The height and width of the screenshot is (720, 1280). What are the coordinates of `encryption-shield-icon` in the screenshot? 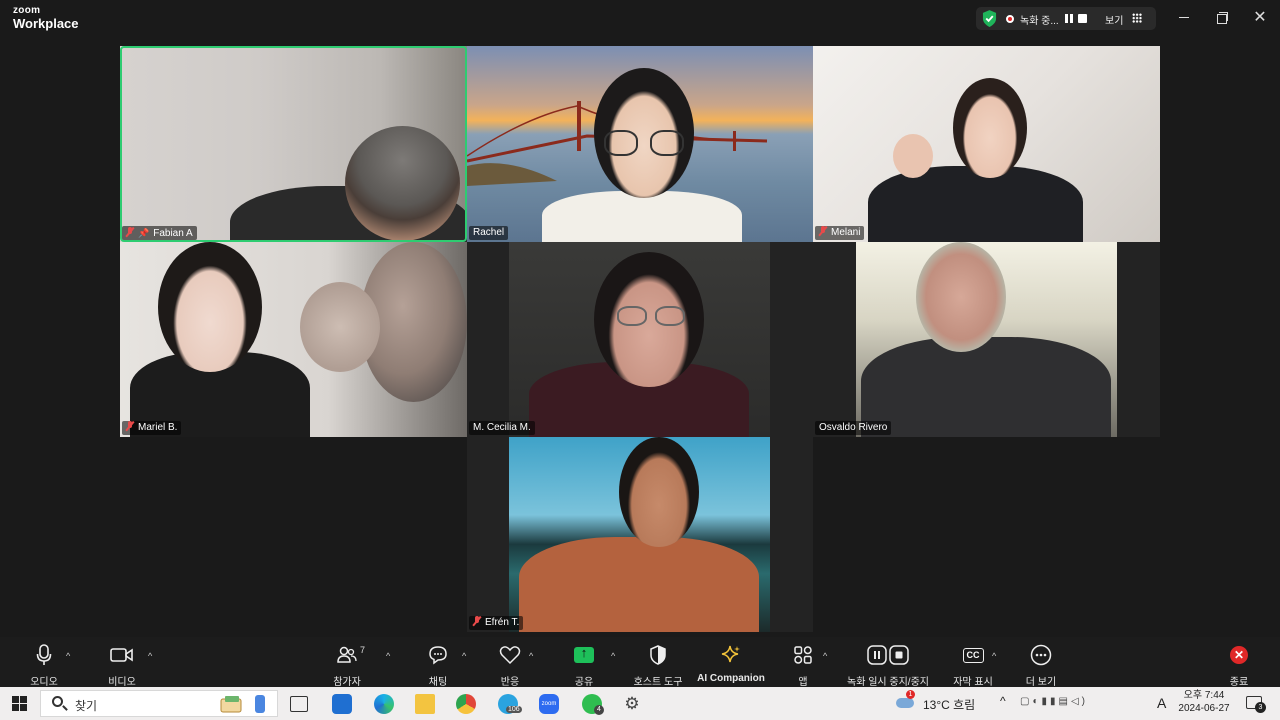 It's located at (989, 18).